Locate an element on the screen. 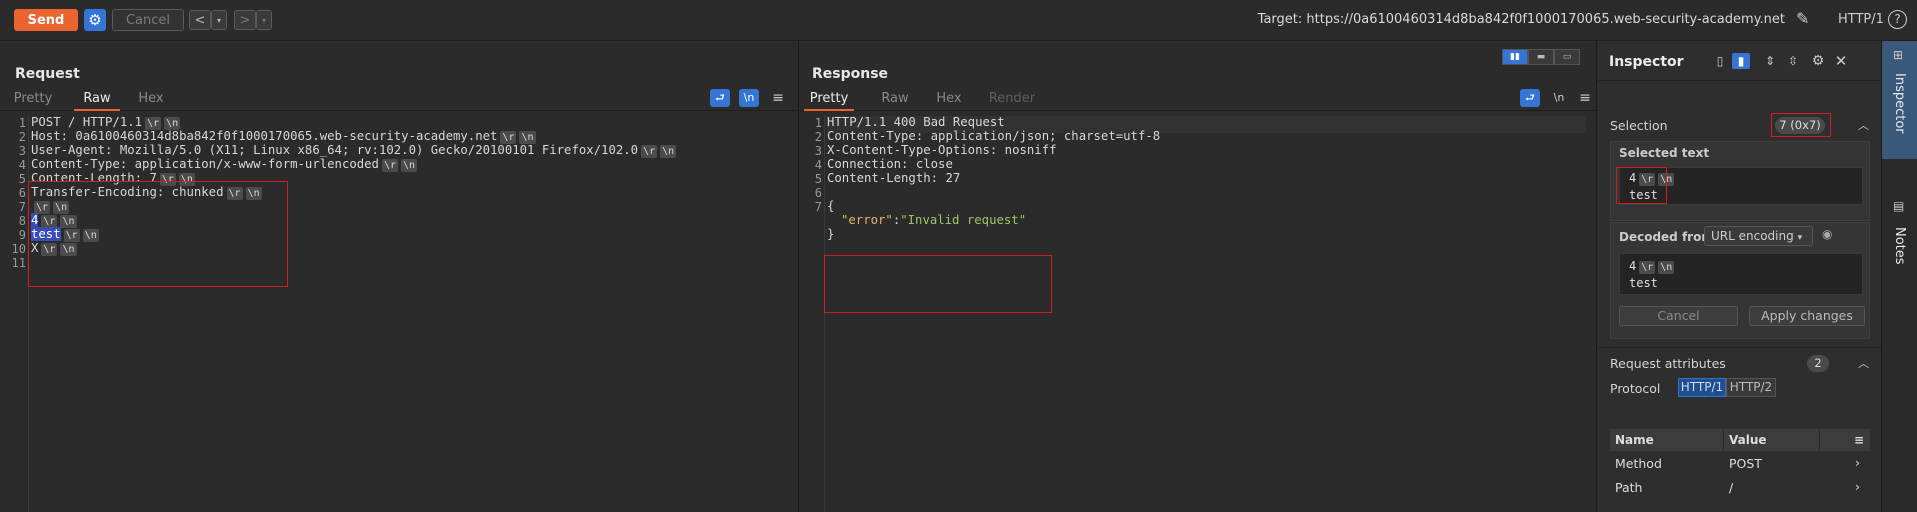 Image resolution: width=1917 pixels, height=512 pixels. inspector-layout-right-icon: ▮ is located at coordinates (1741, 61).